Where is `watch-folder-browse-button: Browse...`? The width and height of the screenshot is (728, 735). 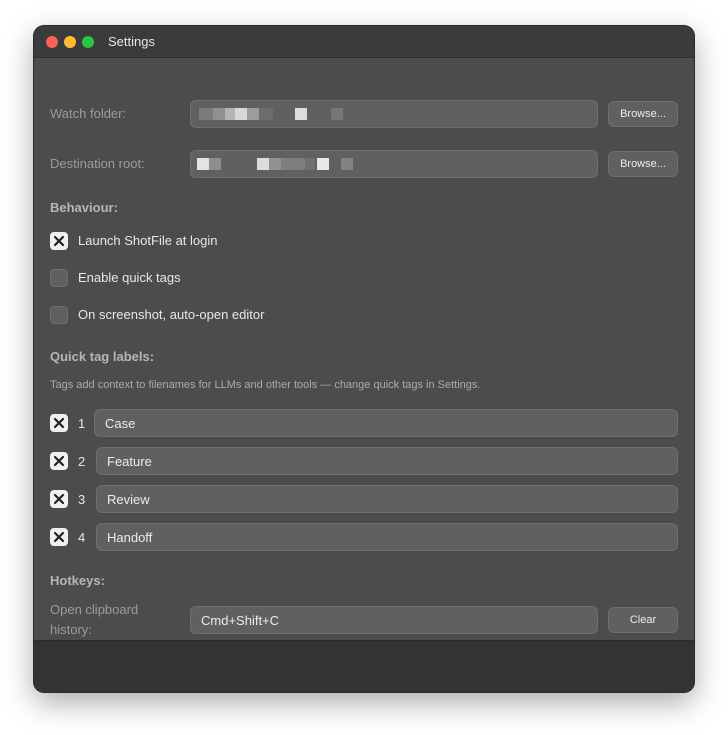 watch-folder-browse-button: Browse... is located at coordinates (643, 114).